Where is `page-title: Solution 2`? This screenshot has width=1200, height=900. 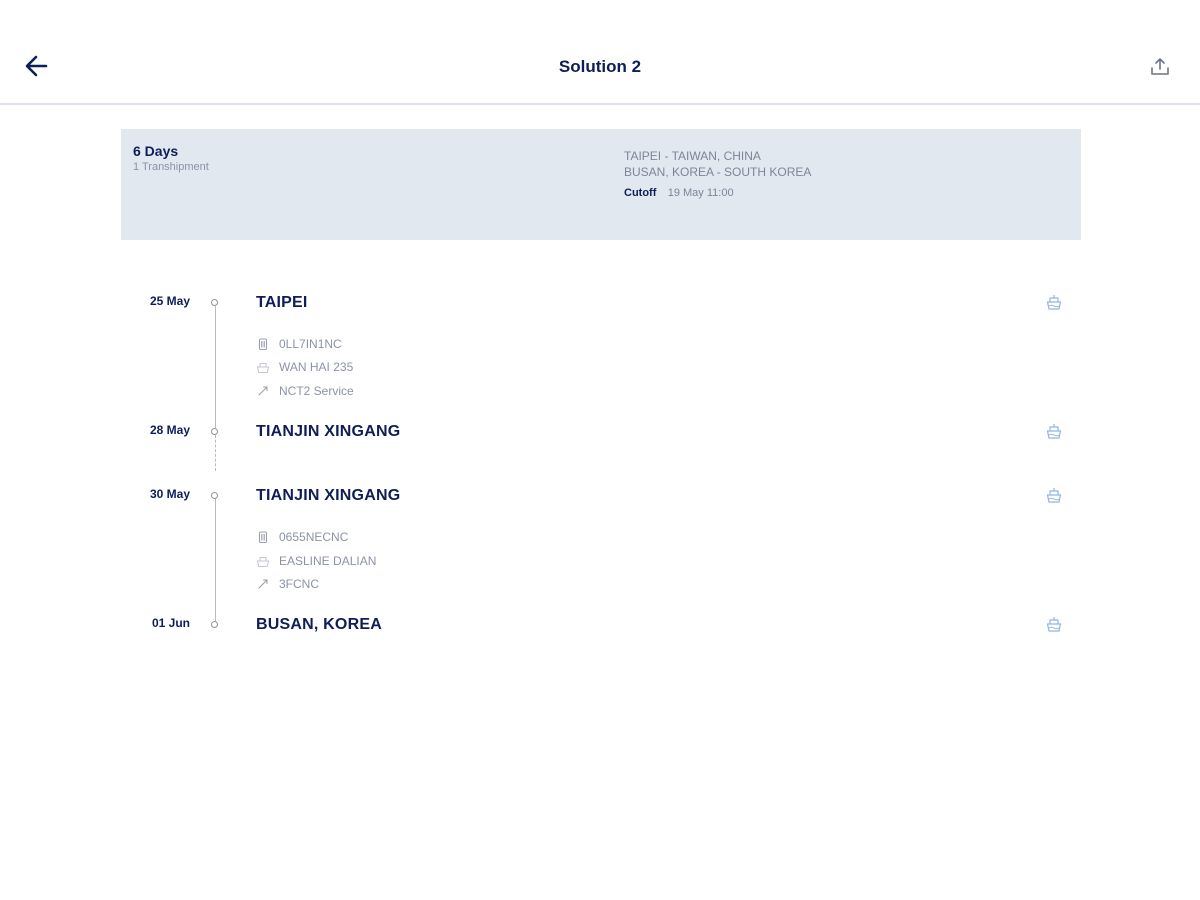 page-title: Solution 2 is located at coordinates (600, 66).